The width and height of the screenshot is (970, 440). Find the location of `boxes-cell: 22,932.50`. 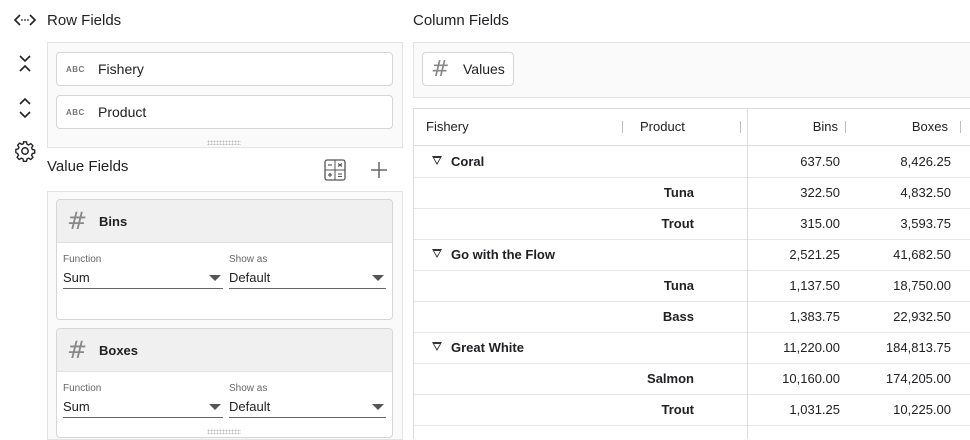

boxes-cell: 22,932.50 is located at coordinates (922, 316).